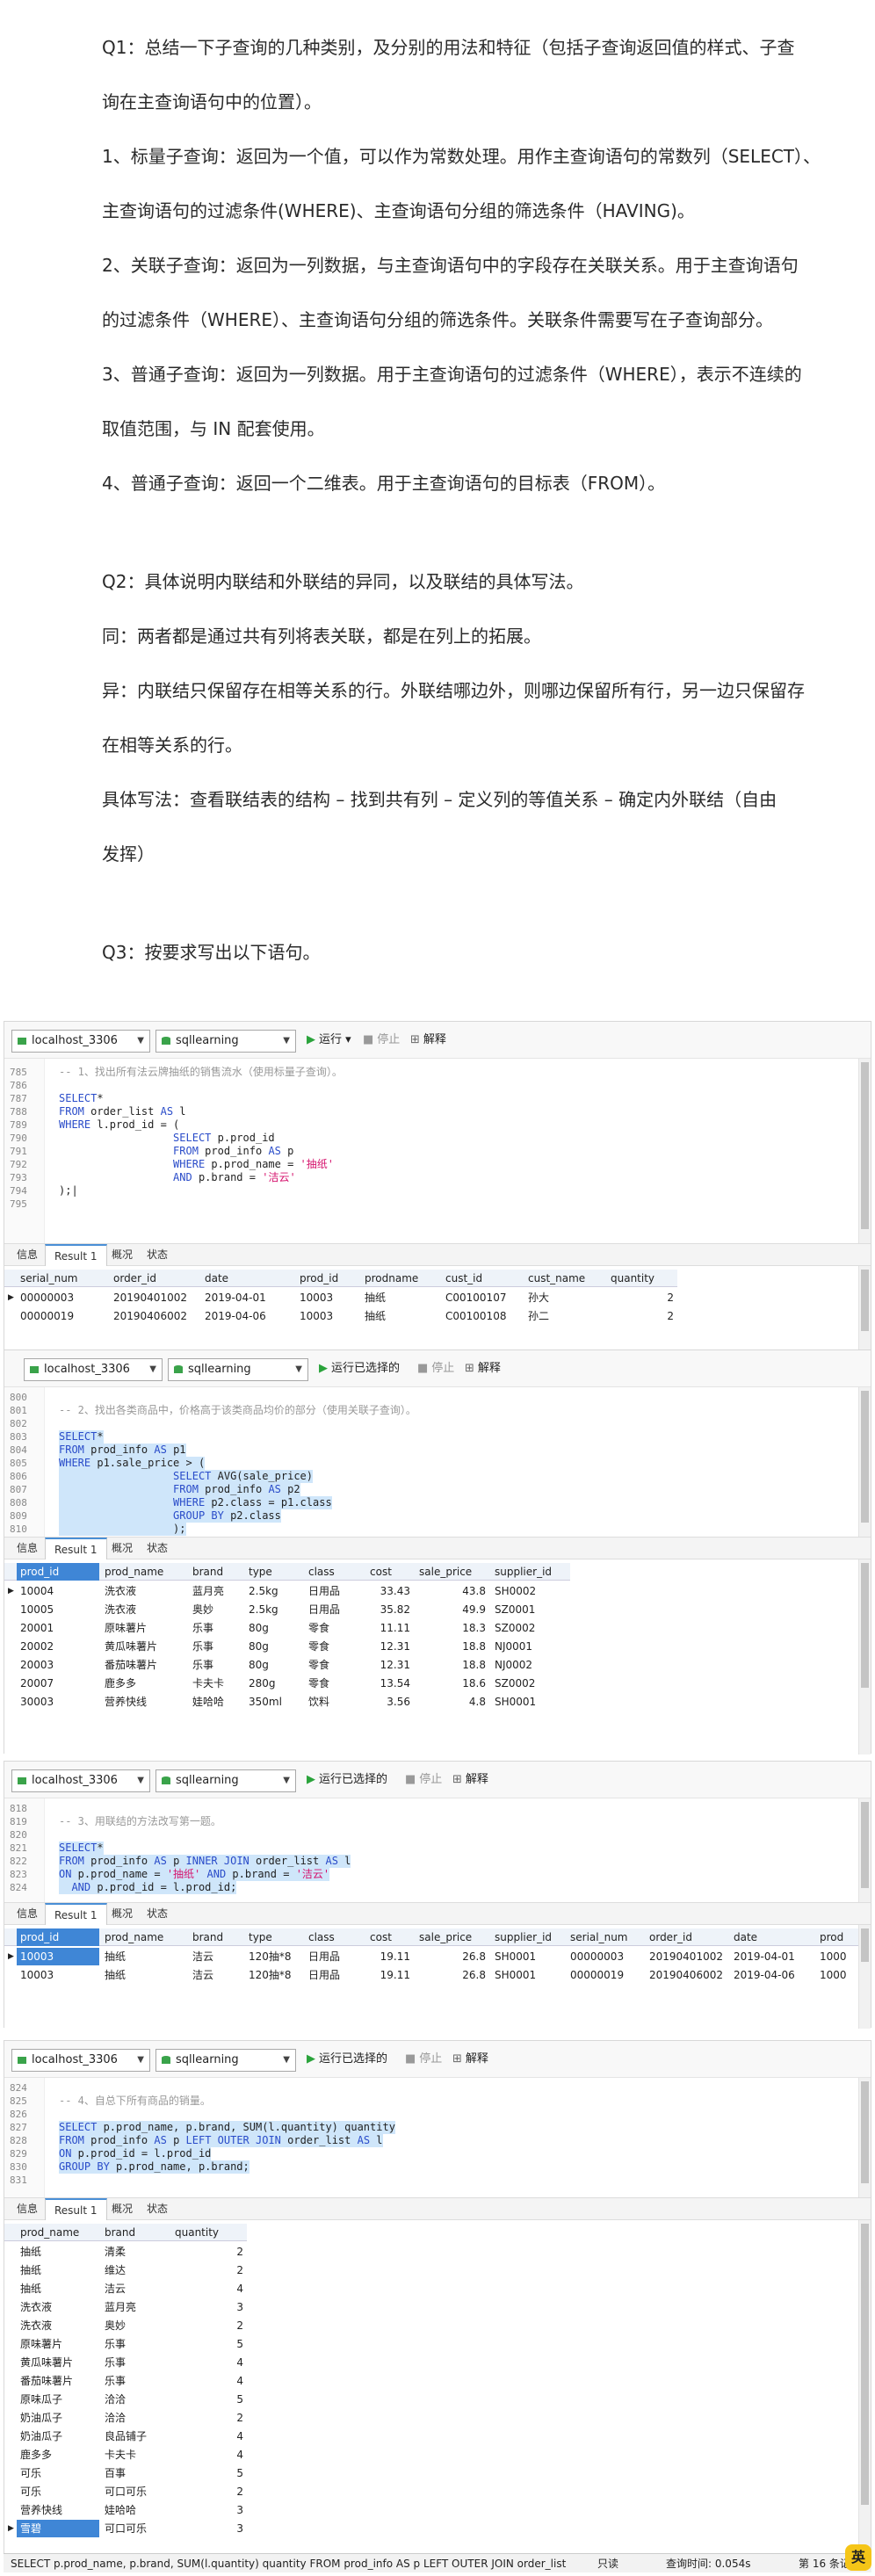  I want to click on tab-info: 信息, so click(28, 1548).